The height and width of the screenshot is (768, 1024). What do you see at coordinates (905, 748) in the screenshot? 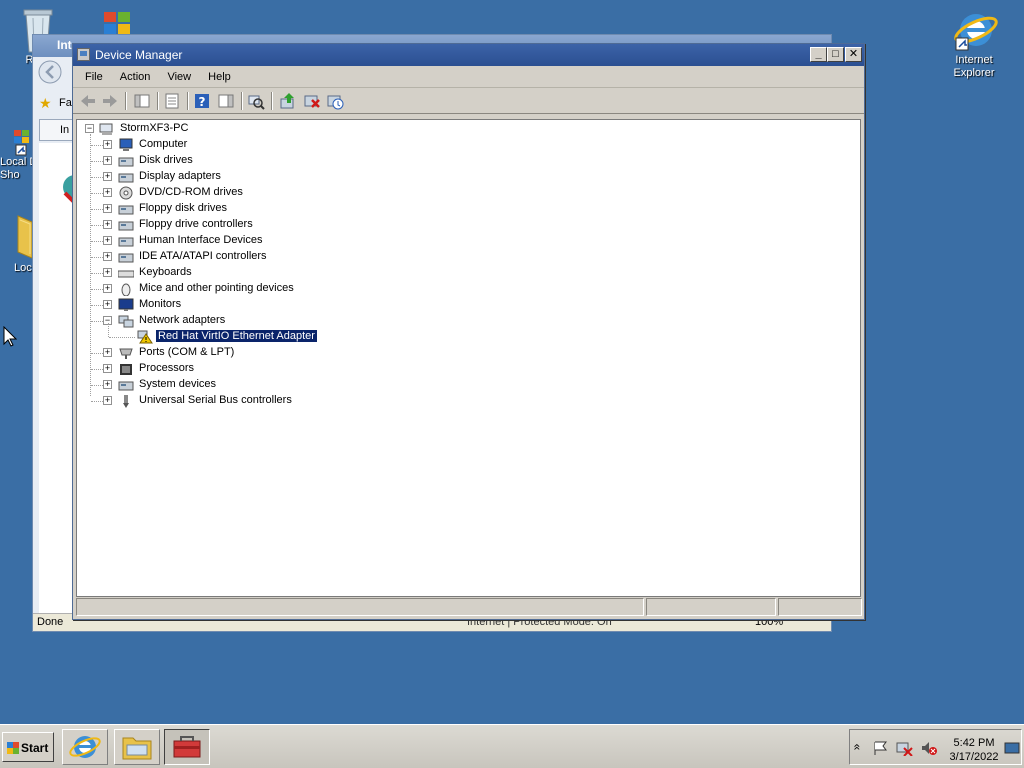
I see `network-disconnected-icon` at bounding box center [905, 748].